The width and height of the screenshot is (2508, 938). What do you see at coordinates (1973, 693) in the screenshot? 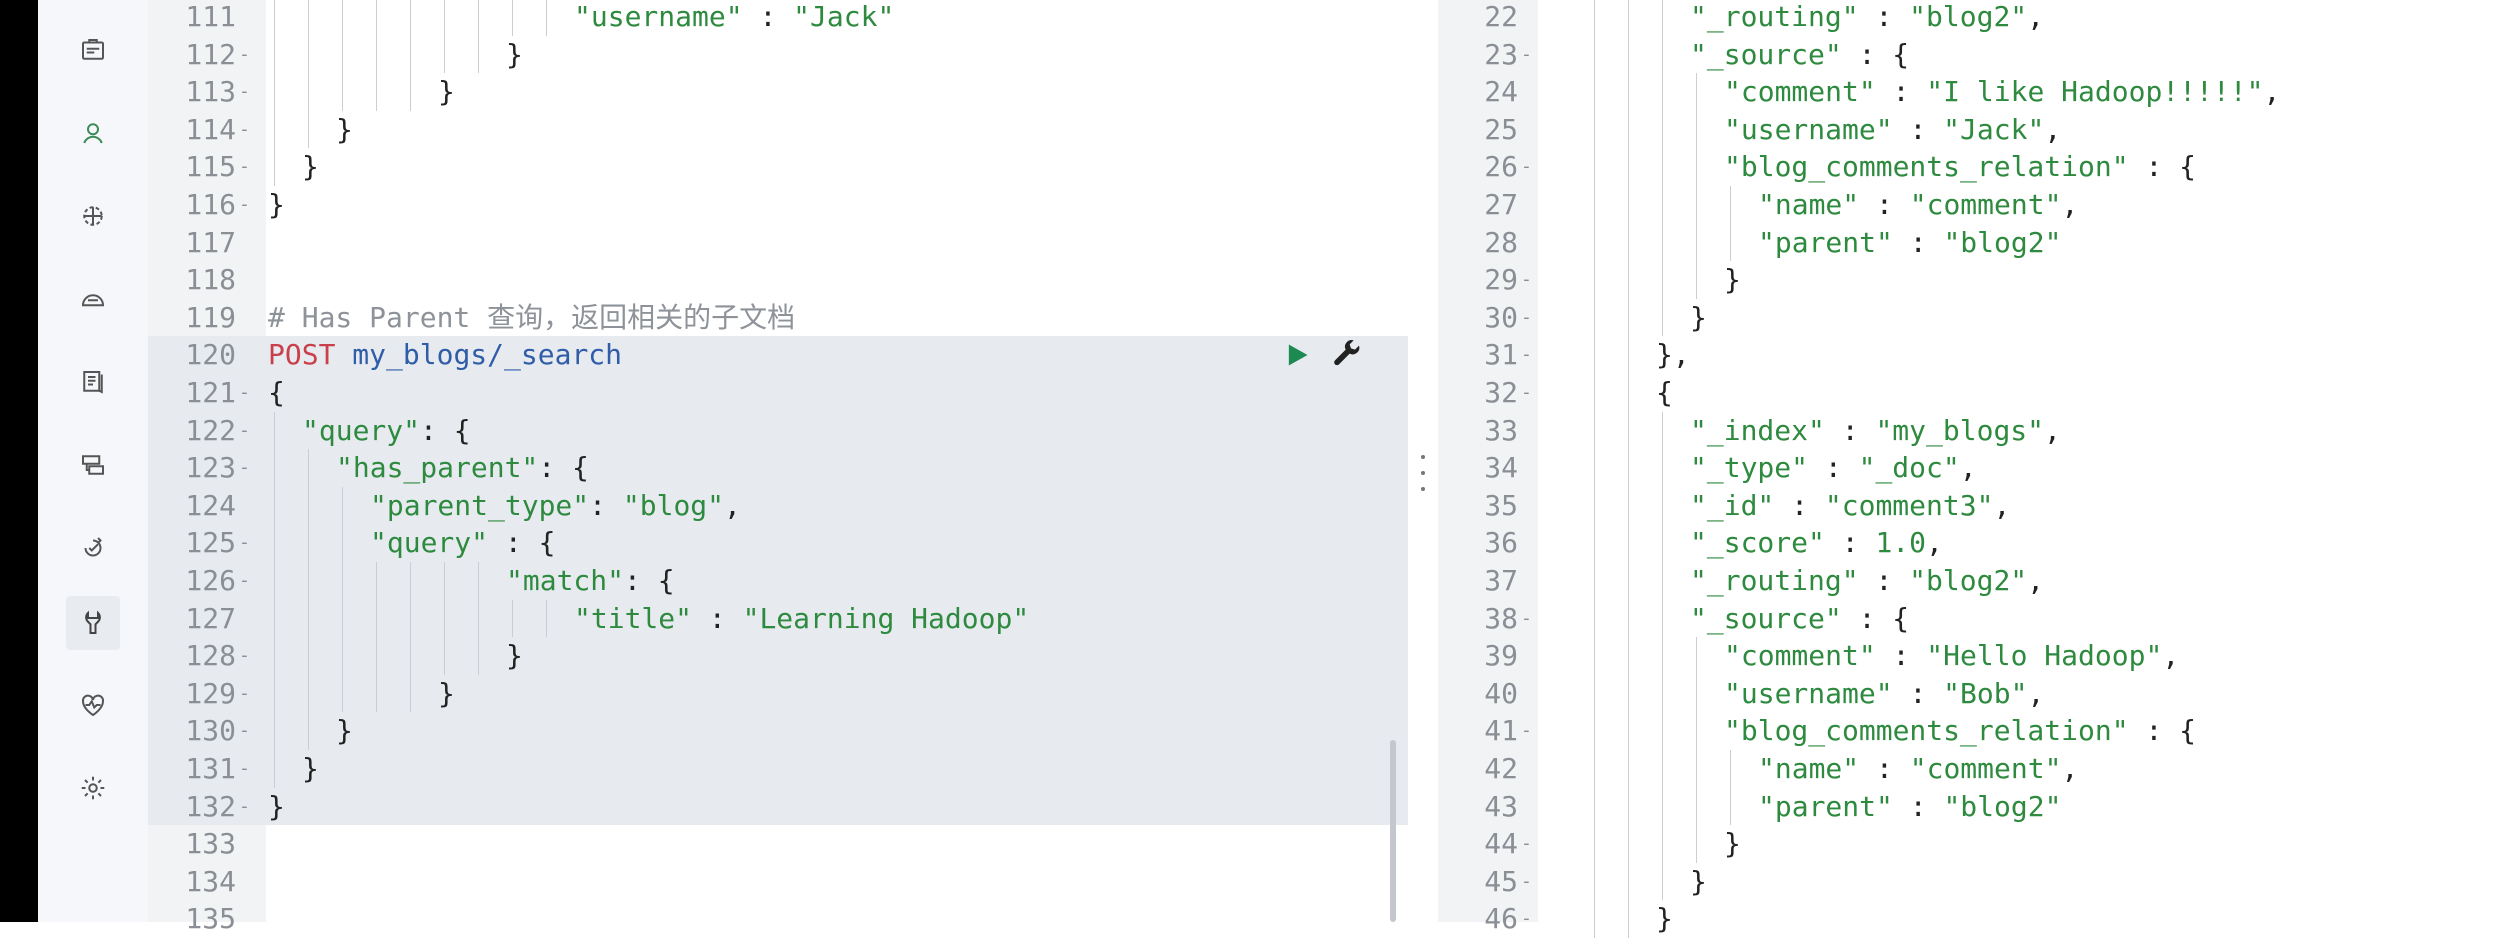
I see `output-line: 40 "username" : "Bob",` at bounding box center [1973, 693].